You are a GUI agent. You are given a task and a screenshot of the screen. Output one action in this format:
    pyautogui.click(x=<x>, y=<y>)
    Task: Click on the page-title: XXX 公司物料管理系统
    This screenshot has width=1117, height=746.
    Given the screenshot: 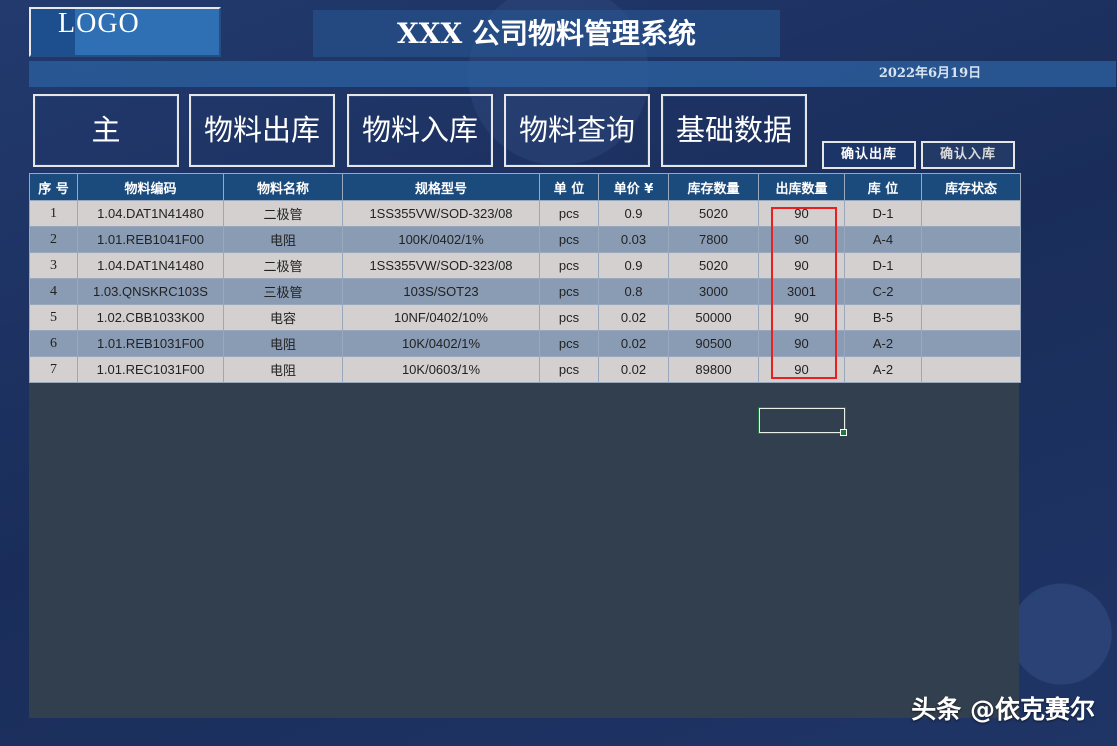 What is the action you would take?
    pyautogui.click(x=546, y=33)
    